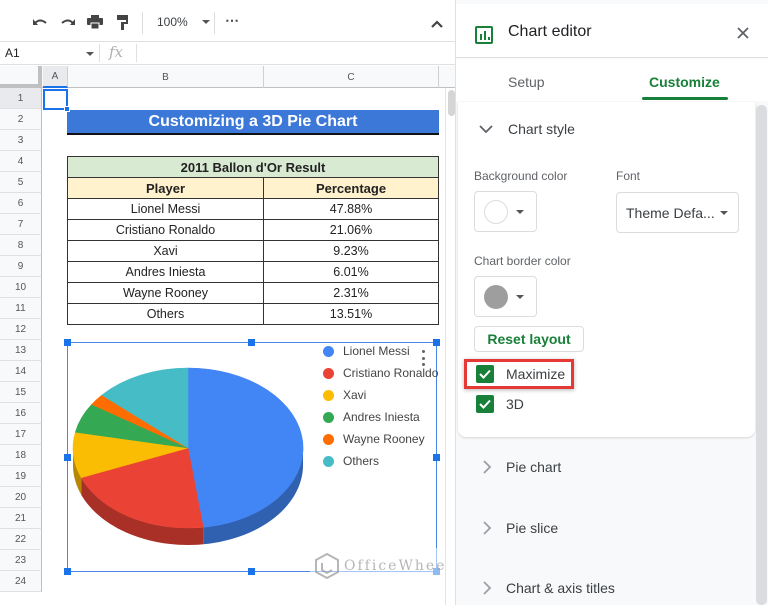 The image size is (768, 605). I want to click on cell-player: Others, so click(165, 314).